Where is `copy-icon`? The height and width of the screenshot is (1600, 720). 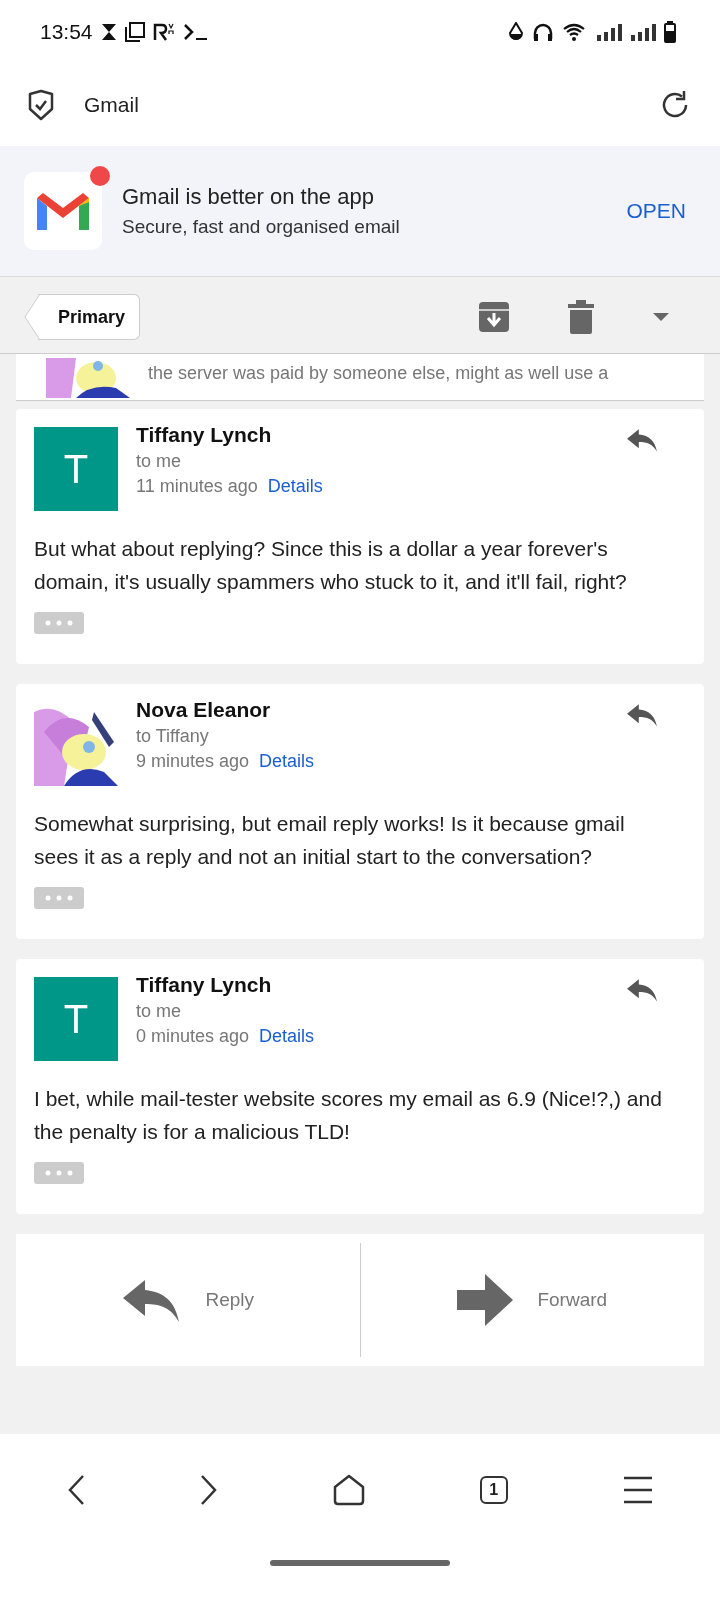 copy-icon is located at coordinates (134, 32).